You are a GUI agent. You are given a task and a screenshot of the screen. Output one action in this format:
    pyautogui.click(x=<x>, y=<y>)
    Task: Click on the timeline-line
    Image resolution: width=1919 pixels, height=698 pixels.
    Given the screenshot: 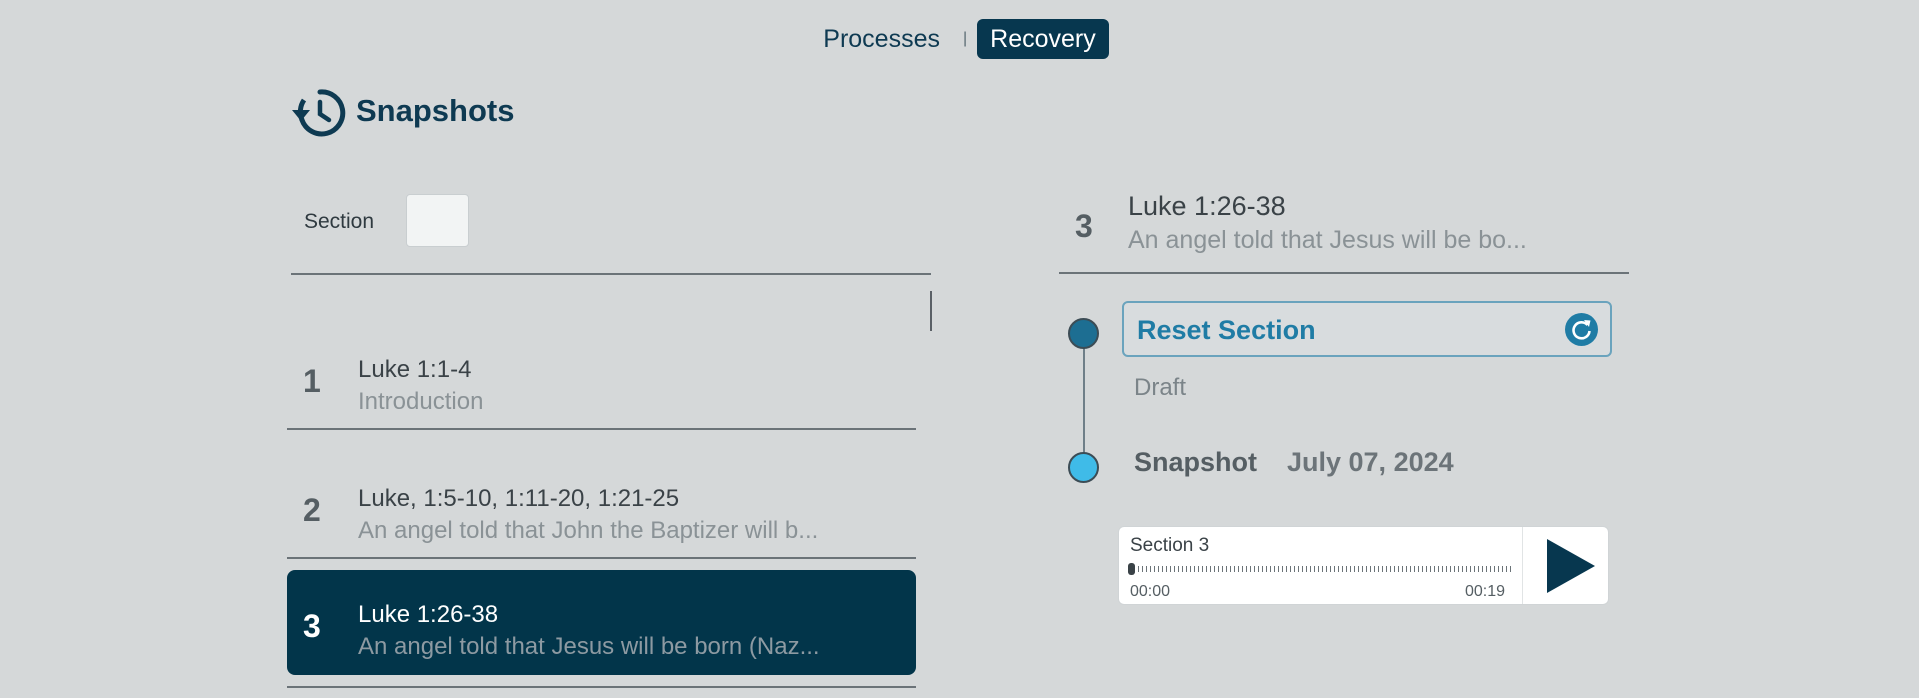 What is the action you would take?
    pyautogui.click(x=1084, y=399)
    